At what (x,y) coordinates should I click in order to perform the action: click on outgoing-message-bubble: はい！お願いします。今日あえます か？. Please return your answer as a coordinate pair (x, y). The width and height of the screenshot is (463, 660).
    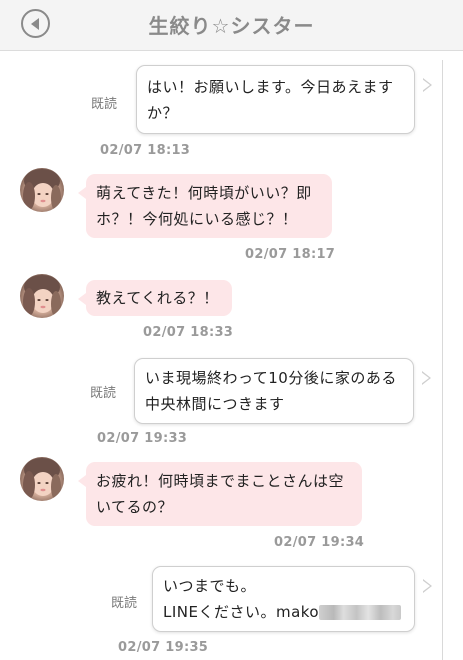
    Looking at the image, I should click on (284, 99).